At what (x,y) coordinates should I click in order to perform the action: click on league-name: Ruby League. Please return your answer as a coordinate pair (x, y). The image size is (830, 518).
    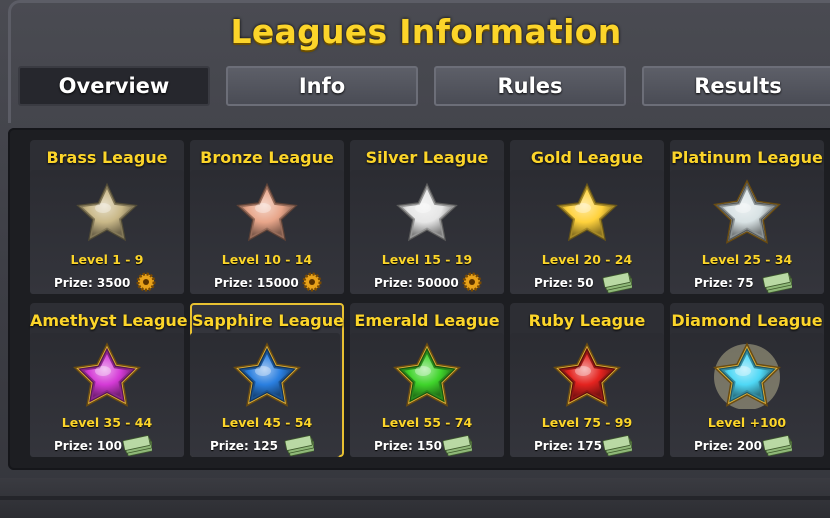
    Looking at the image, I should click on (587, 320).